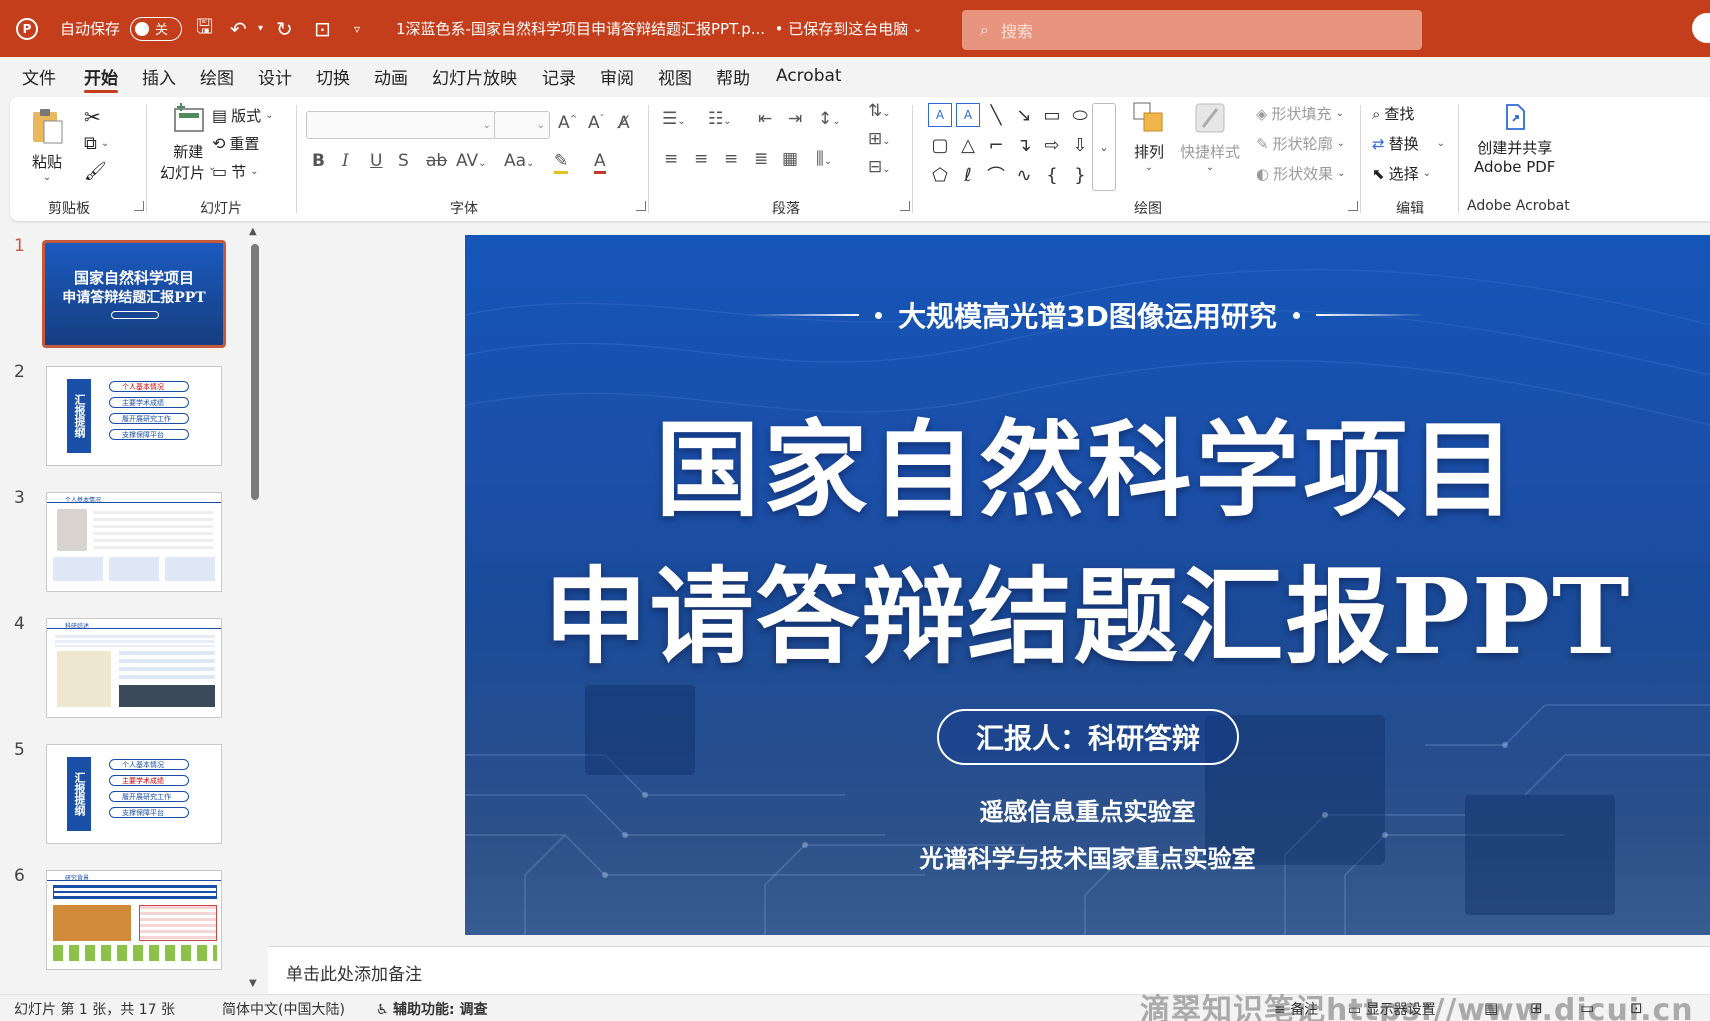  Describe the element at coordinates (1149, 137) in the screenshot. I see `arrange-button: 排列 ⌄` at that location.